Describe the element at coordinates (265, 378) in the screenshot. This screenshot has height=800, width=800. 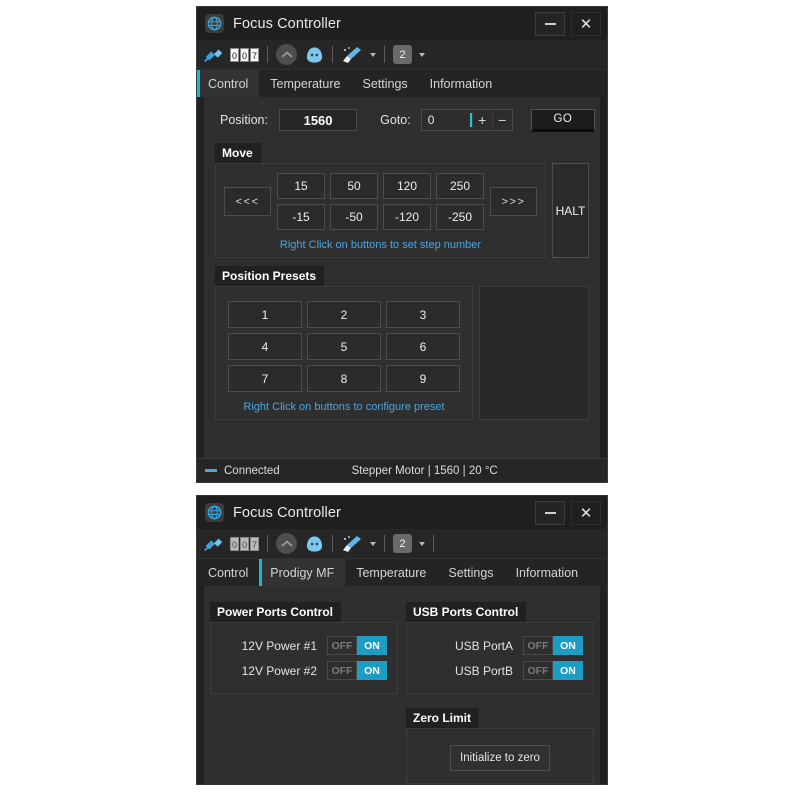
I see `preset-button-7: 7` at that location.